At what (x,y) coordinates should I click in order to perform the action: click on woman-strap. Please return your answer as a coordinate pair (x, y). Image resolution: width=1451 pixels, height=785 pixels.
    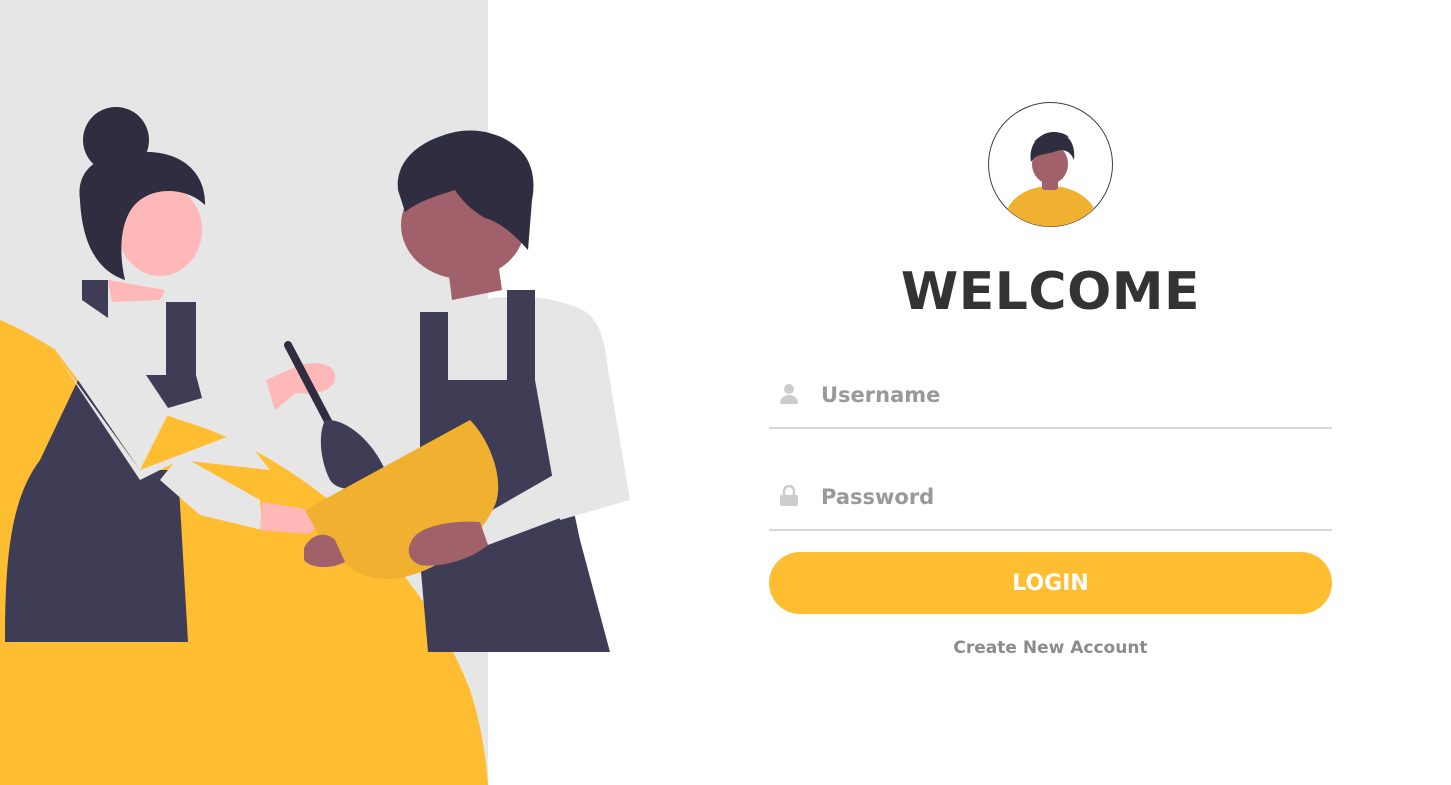
    Looking at the image, I should click on (181, 341).